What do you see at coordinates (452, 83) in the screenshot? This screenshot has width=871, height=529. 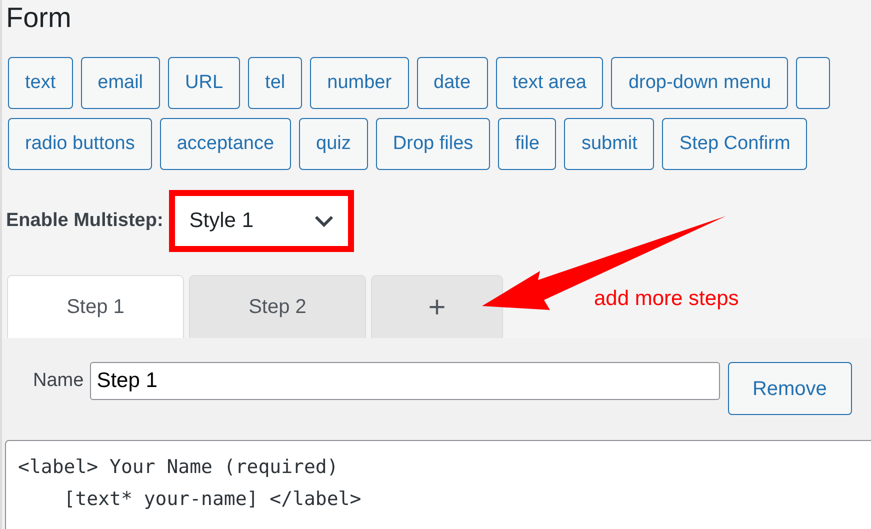 I see `tag-button: date` at bounding box center [452, 83].